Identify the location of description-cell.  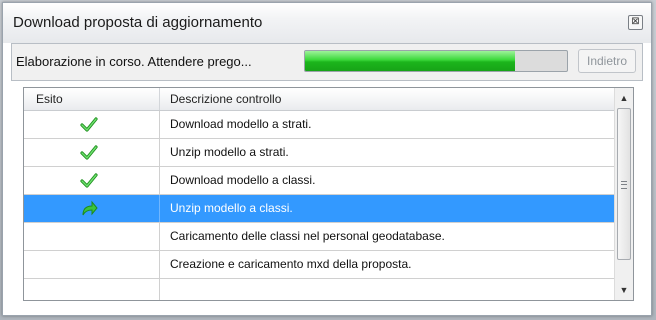
(392, 289).